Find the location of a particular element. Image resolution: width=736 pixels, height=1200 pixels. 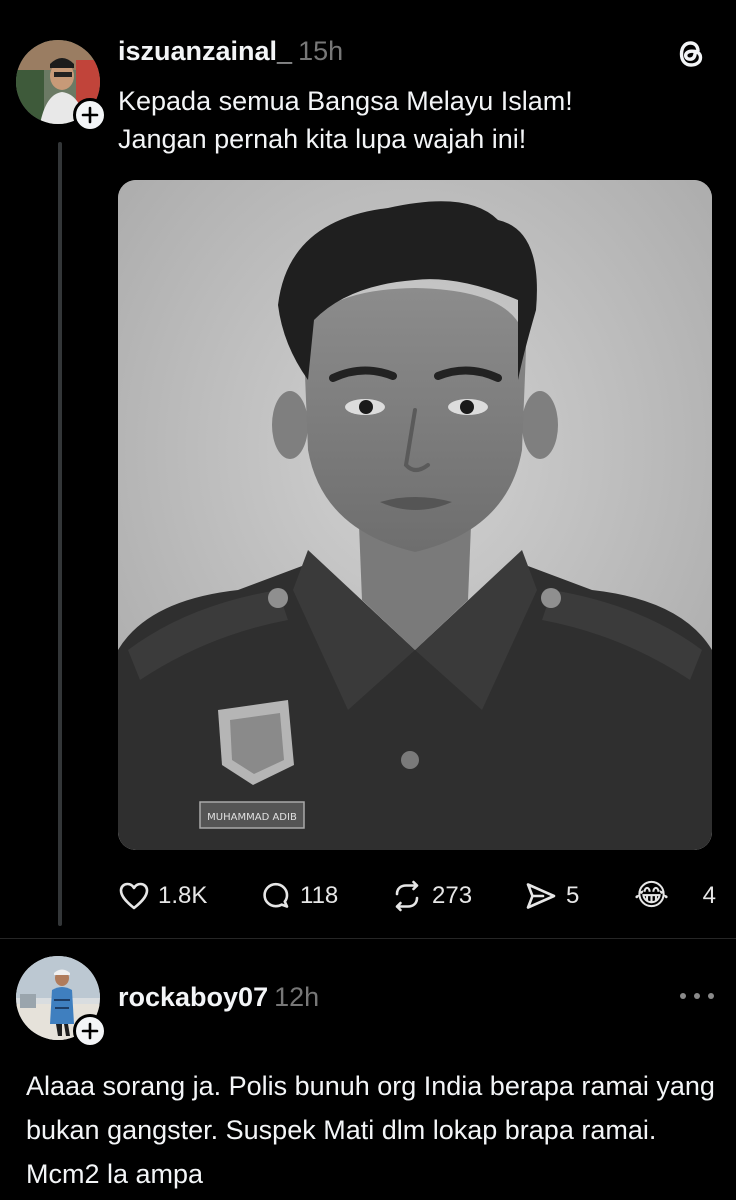

like-count: 1.8K is located at coordinates (183, 895).